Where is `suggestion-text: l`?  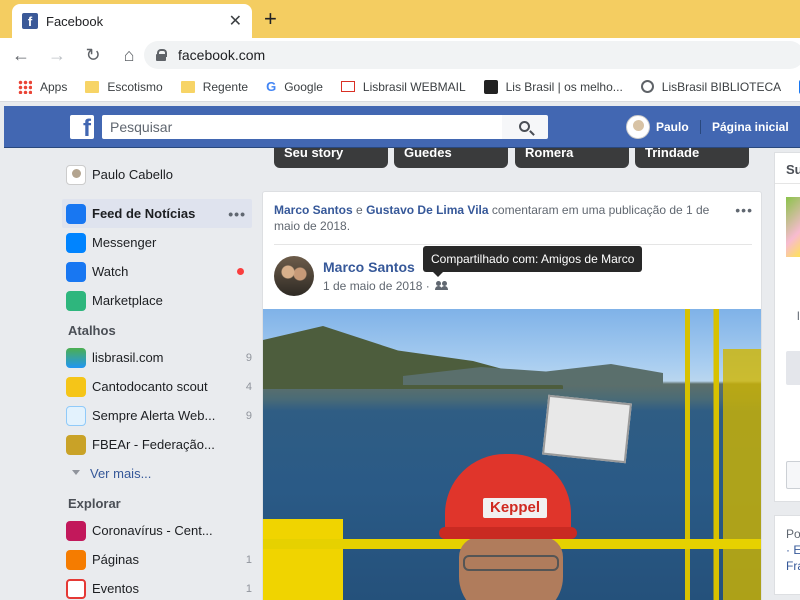
suggestion-text: l is located at coordinates (798, 316).